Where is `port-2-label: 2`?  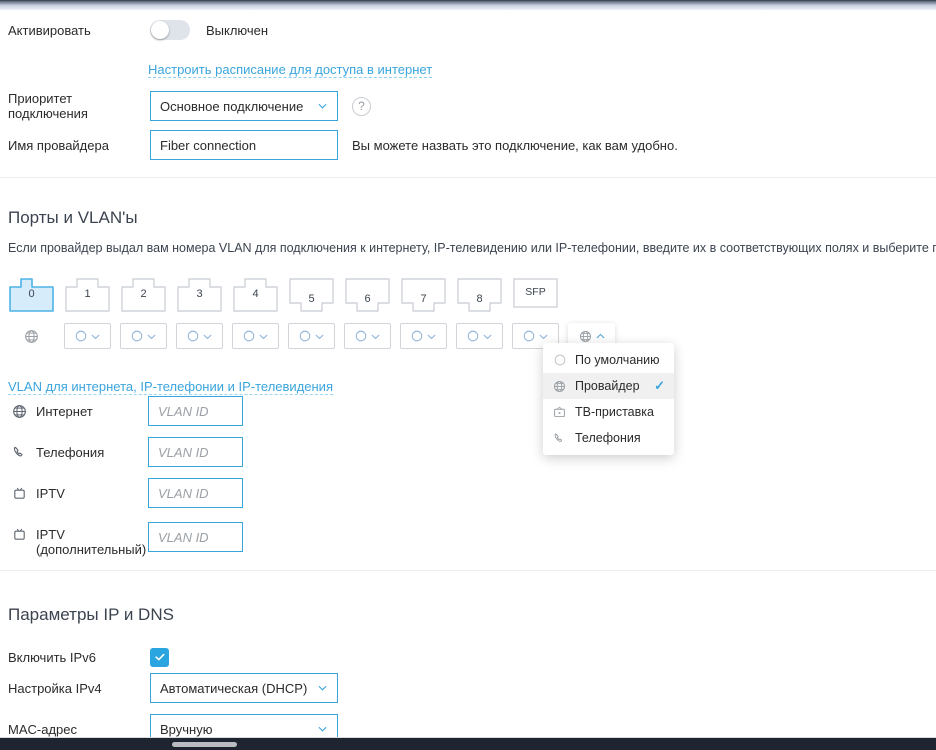
port-2-label: 2 is located at coordinates (143, 294).